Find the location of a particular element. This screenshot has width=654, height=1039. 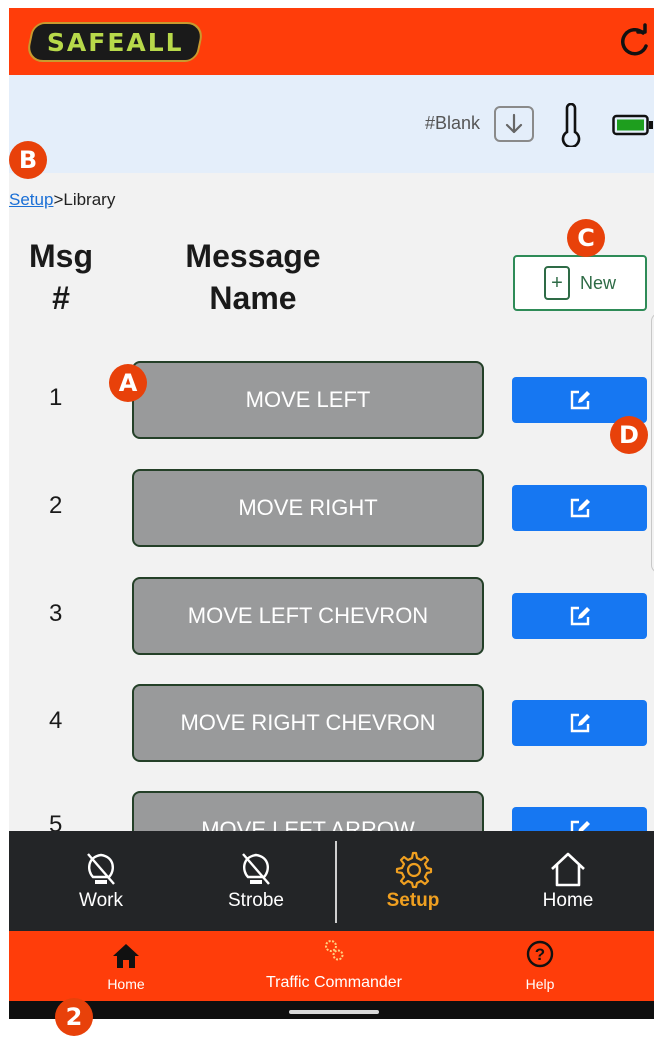

row-number: 3 is located at coordinates (56, 613).